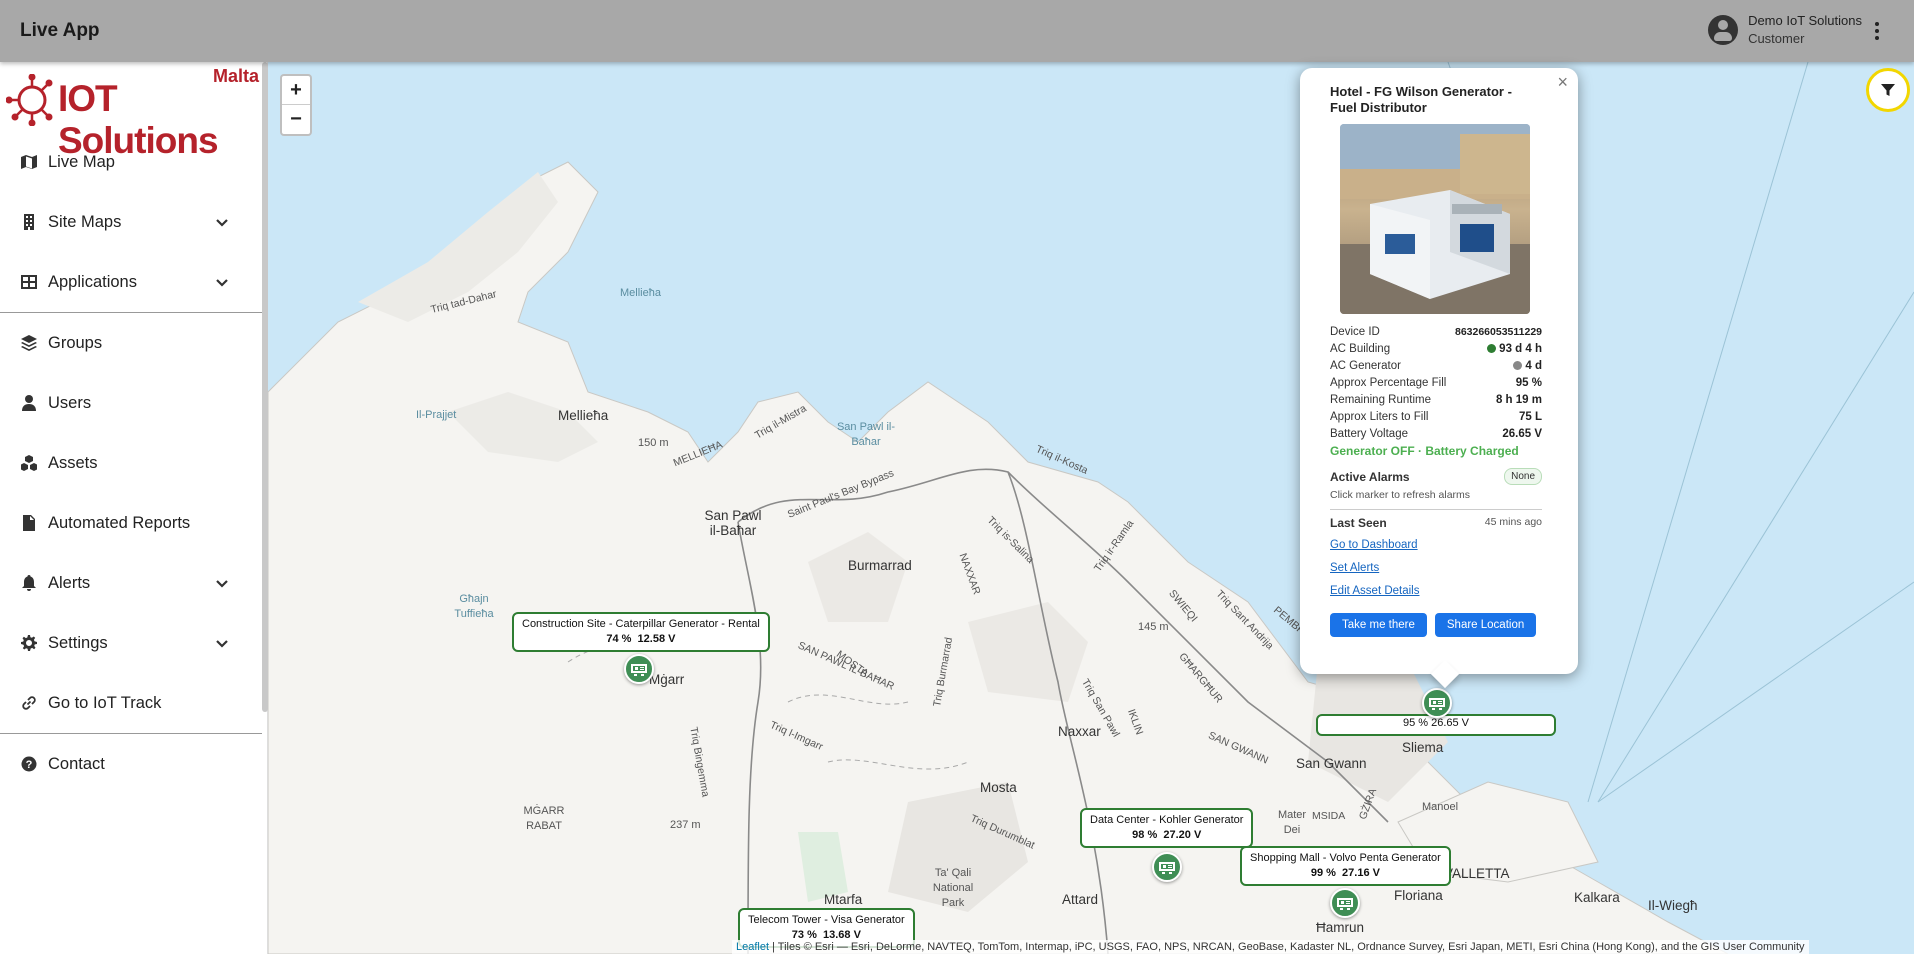  What do you see at coordinates (1153, 627) in the screenshot?
I see `map-label: 145 m` at bounding box center [1153, 627].